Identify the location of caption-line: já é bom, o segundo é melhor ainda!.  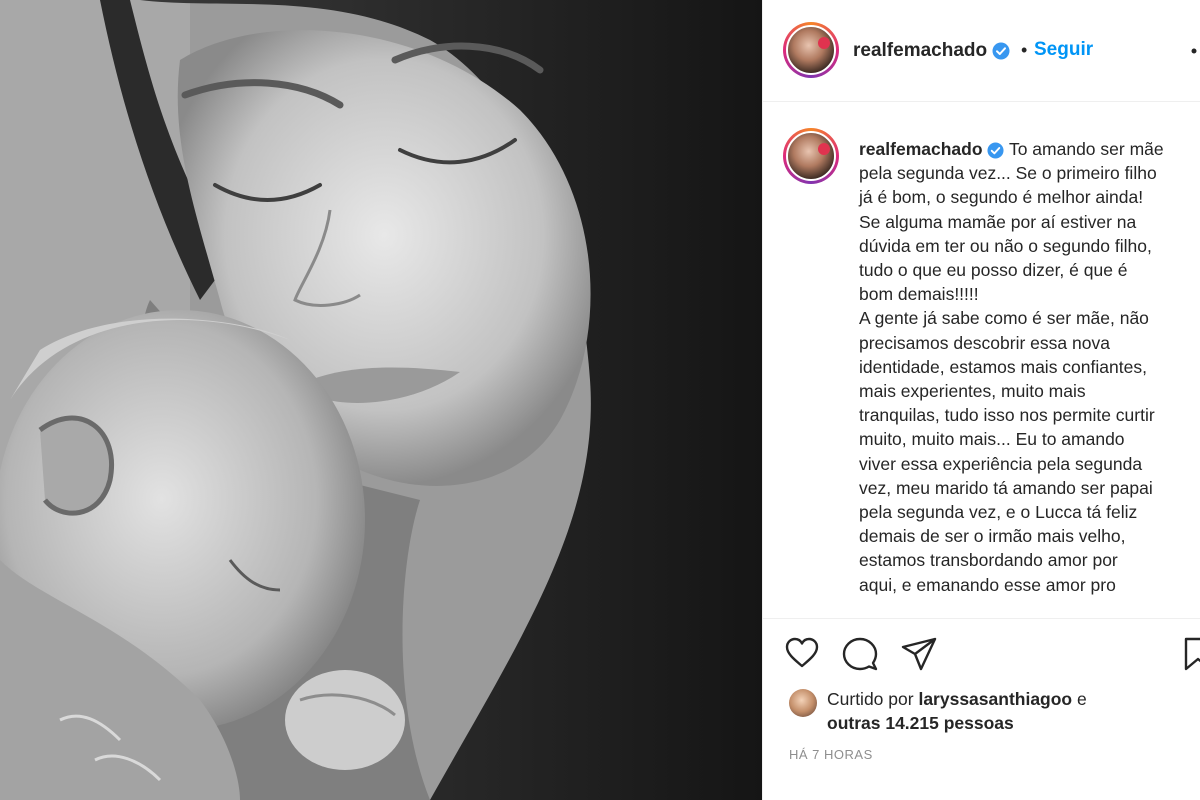
(1001, 197).